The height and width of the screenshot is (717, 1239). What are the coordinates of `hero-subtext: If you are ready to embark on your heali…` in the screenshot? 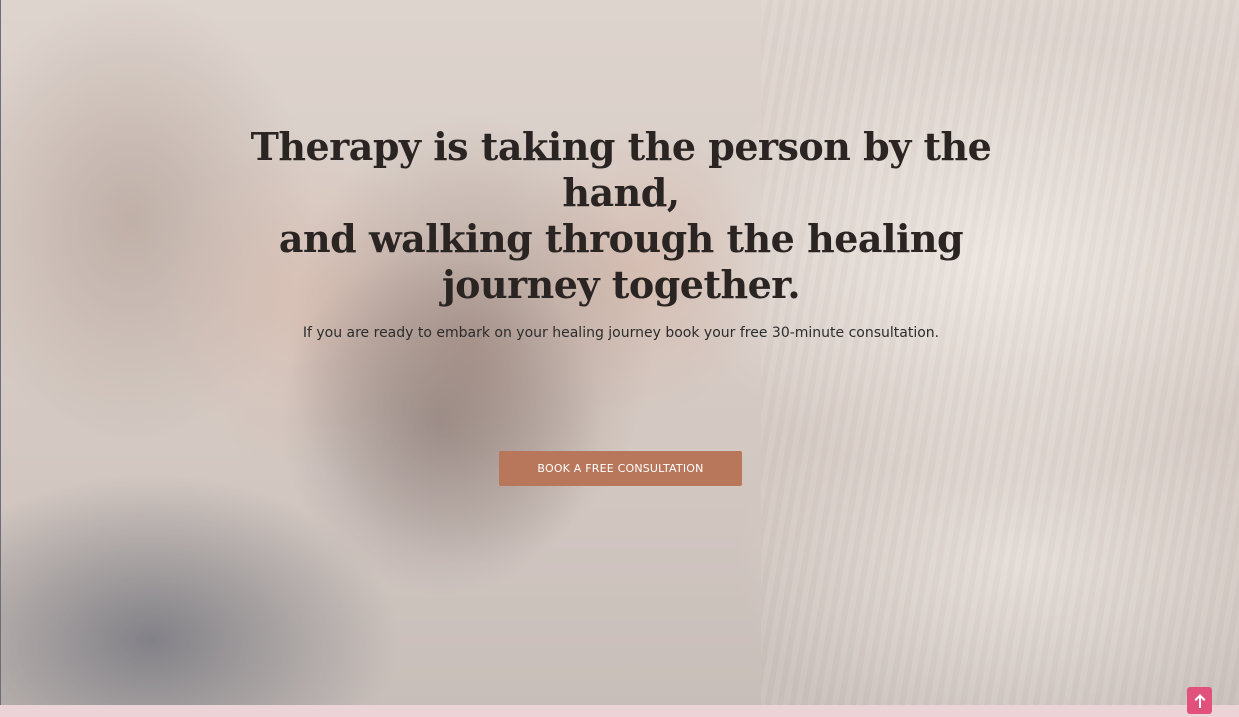 It's located at (621, 333).